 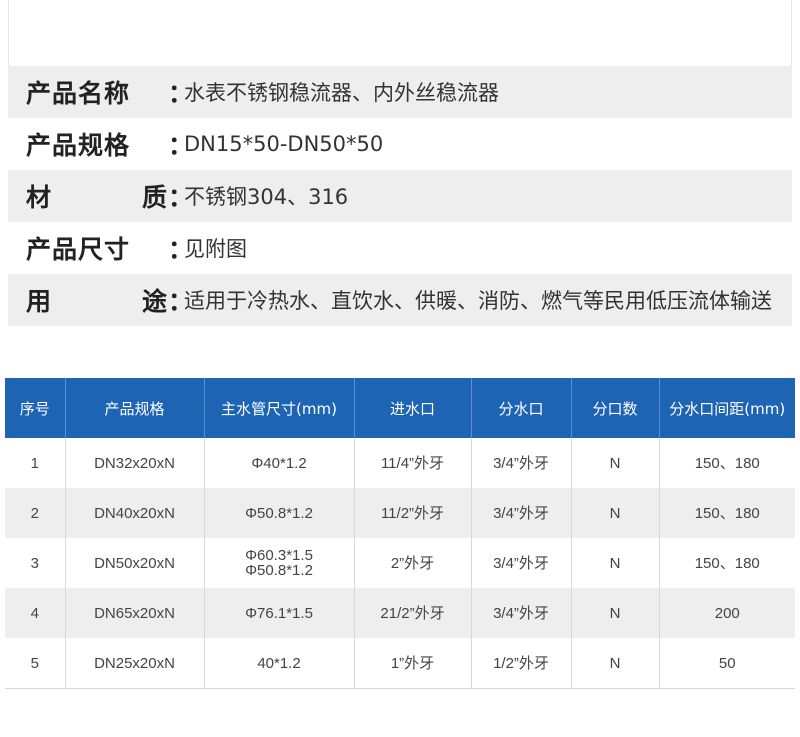 I want to click on info-label-text: 产品规格, so click(x=78, y=145).